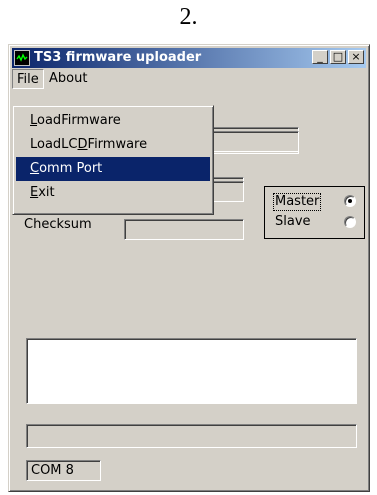 Image resolution: width=377 pixels, height=495 pixels. I want to click on status-panel: COM 8, so click(63, 470).